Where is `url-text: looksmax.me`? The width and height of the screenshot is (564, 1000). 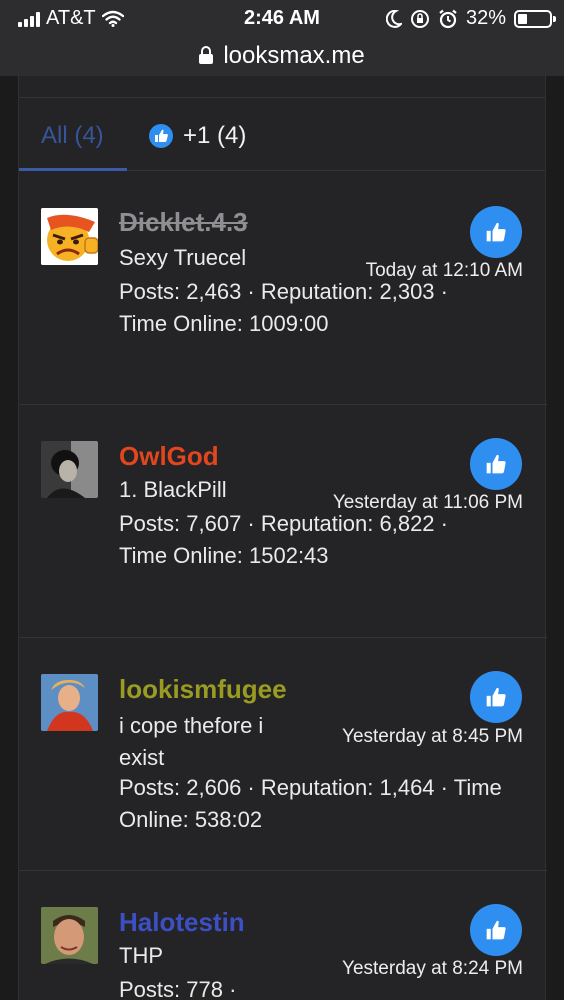 url-text: looksmax.me is located at coordinates (294, 55).